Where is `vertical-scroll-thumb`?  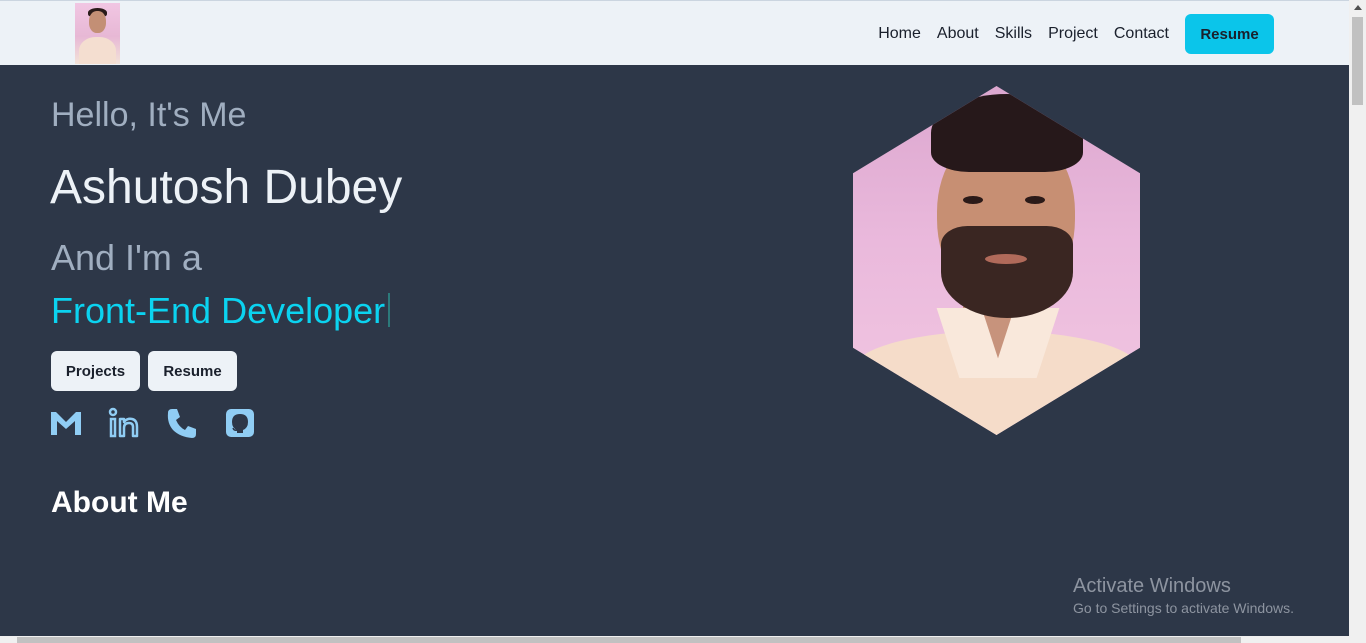
vertical-scroll-thumb is located at coordinates (1357, 61).